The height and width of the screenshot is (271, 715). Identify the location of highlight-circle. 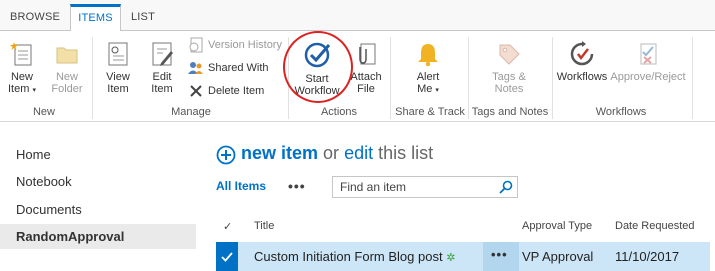
(318, 67).